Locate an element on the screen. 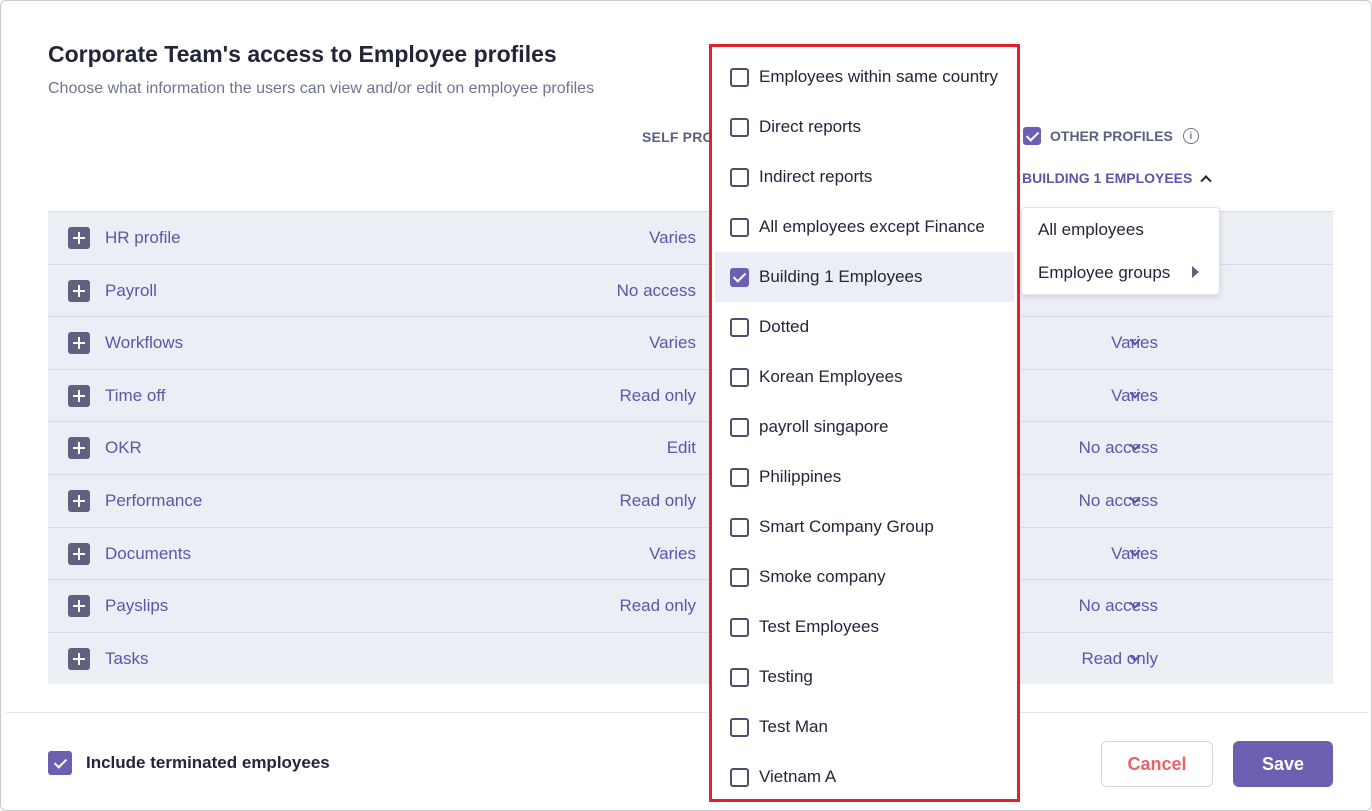 The height and width of the screenshot is (811, 1372). footer-divider is located at coordinates (687, 712).